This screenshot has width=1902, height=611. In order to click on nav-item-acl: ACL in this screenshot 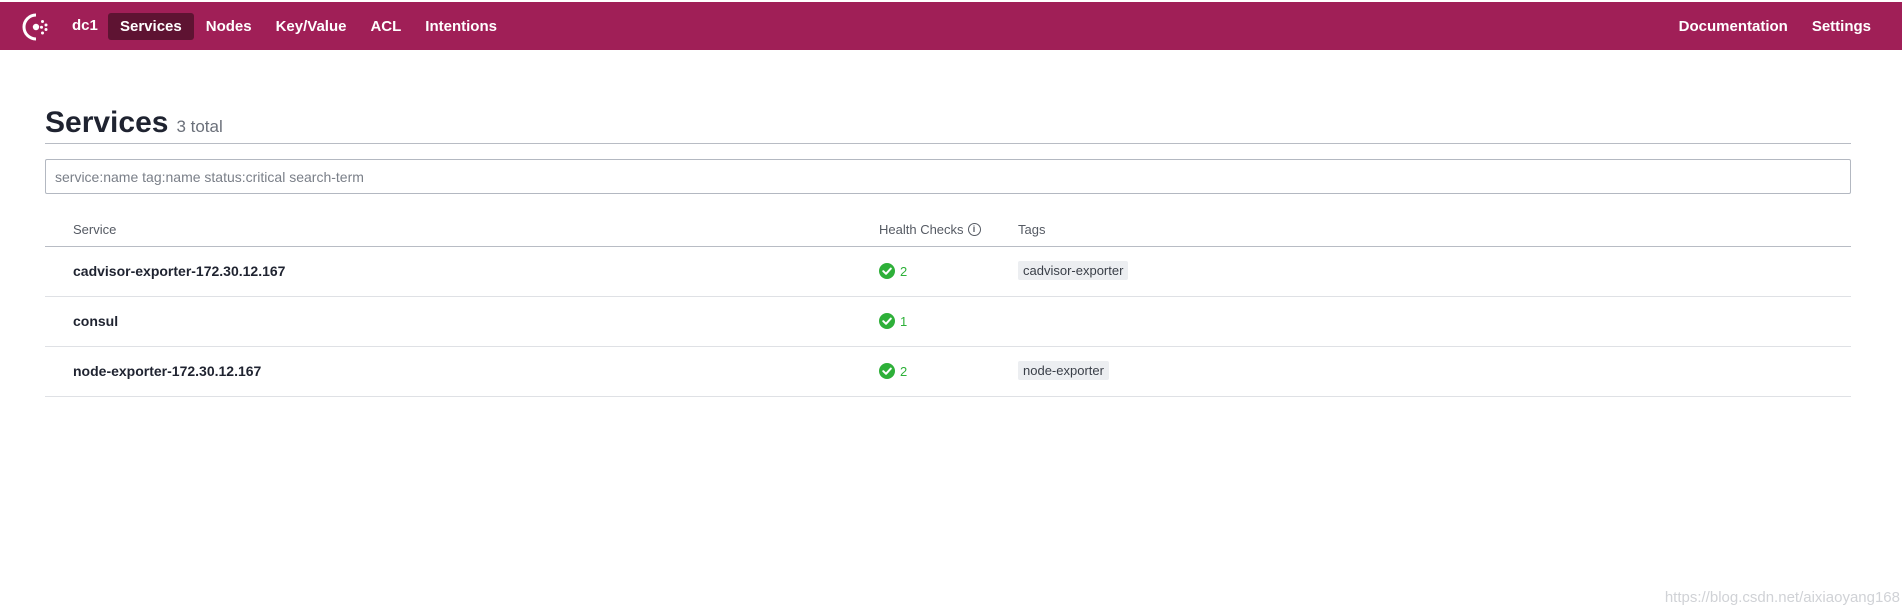, I will do `click(385, 26)`.